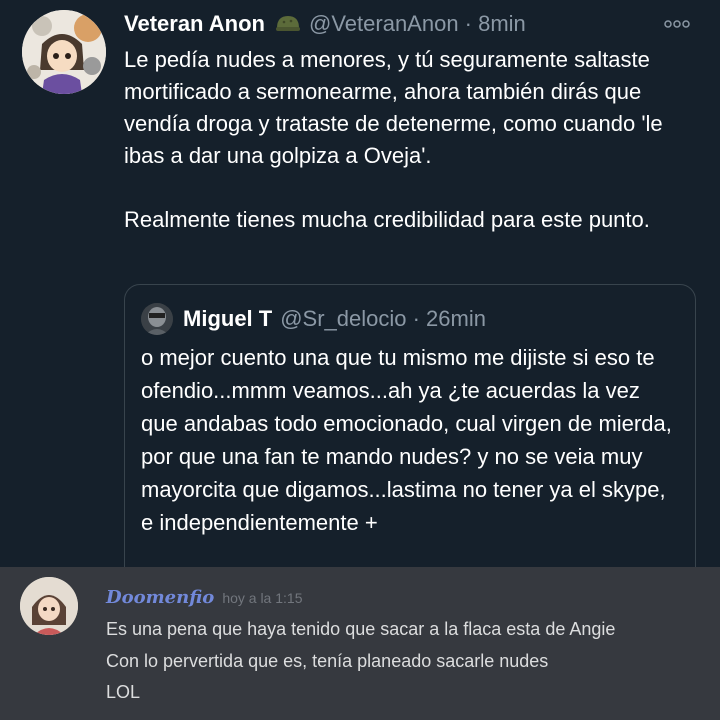 This screenshot has width=720, height=720. What do you see at coordinates (123, 692) in the screenshot?
I see `discord-message-line: LOL` at bounding box center [123, 692].